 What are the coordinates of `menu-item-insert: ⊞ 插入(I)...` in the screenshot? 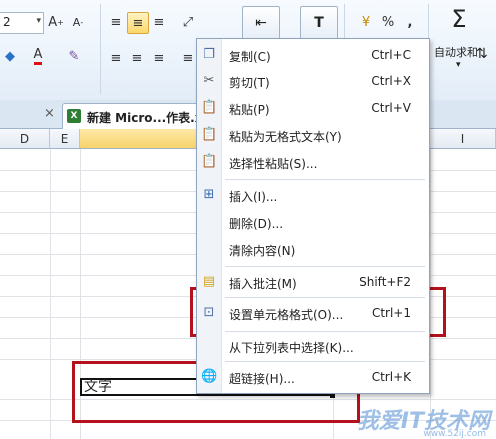 It's located at (313, 195).